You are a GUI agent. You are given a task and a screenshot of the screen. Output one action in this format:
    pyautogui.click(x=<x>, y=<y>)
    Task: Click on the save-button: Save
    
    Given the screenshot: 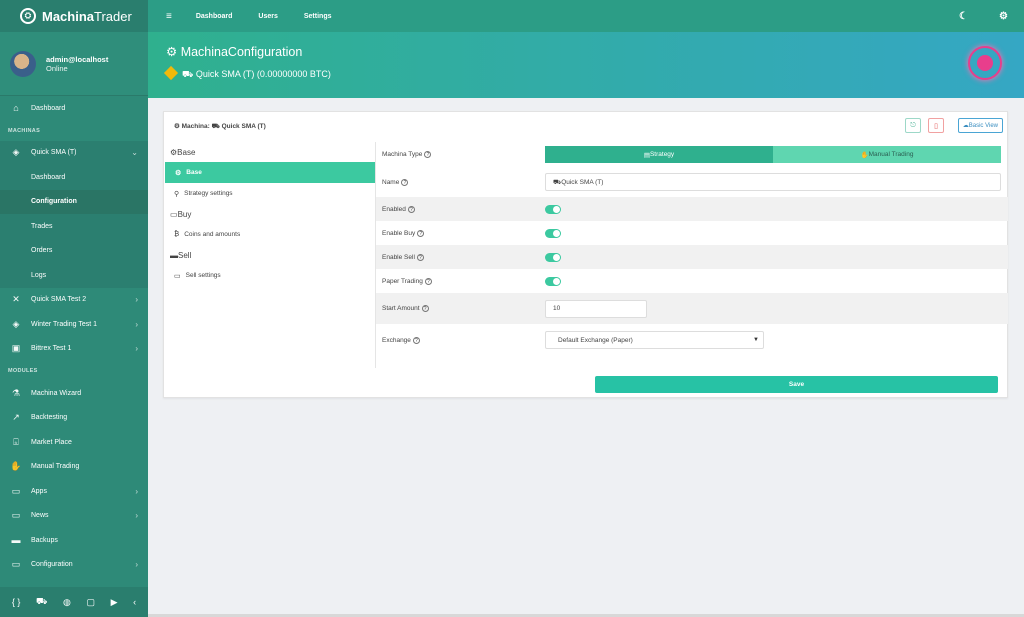 What is the action you would take?
    pyautogui.click(x=796, y=384)
    